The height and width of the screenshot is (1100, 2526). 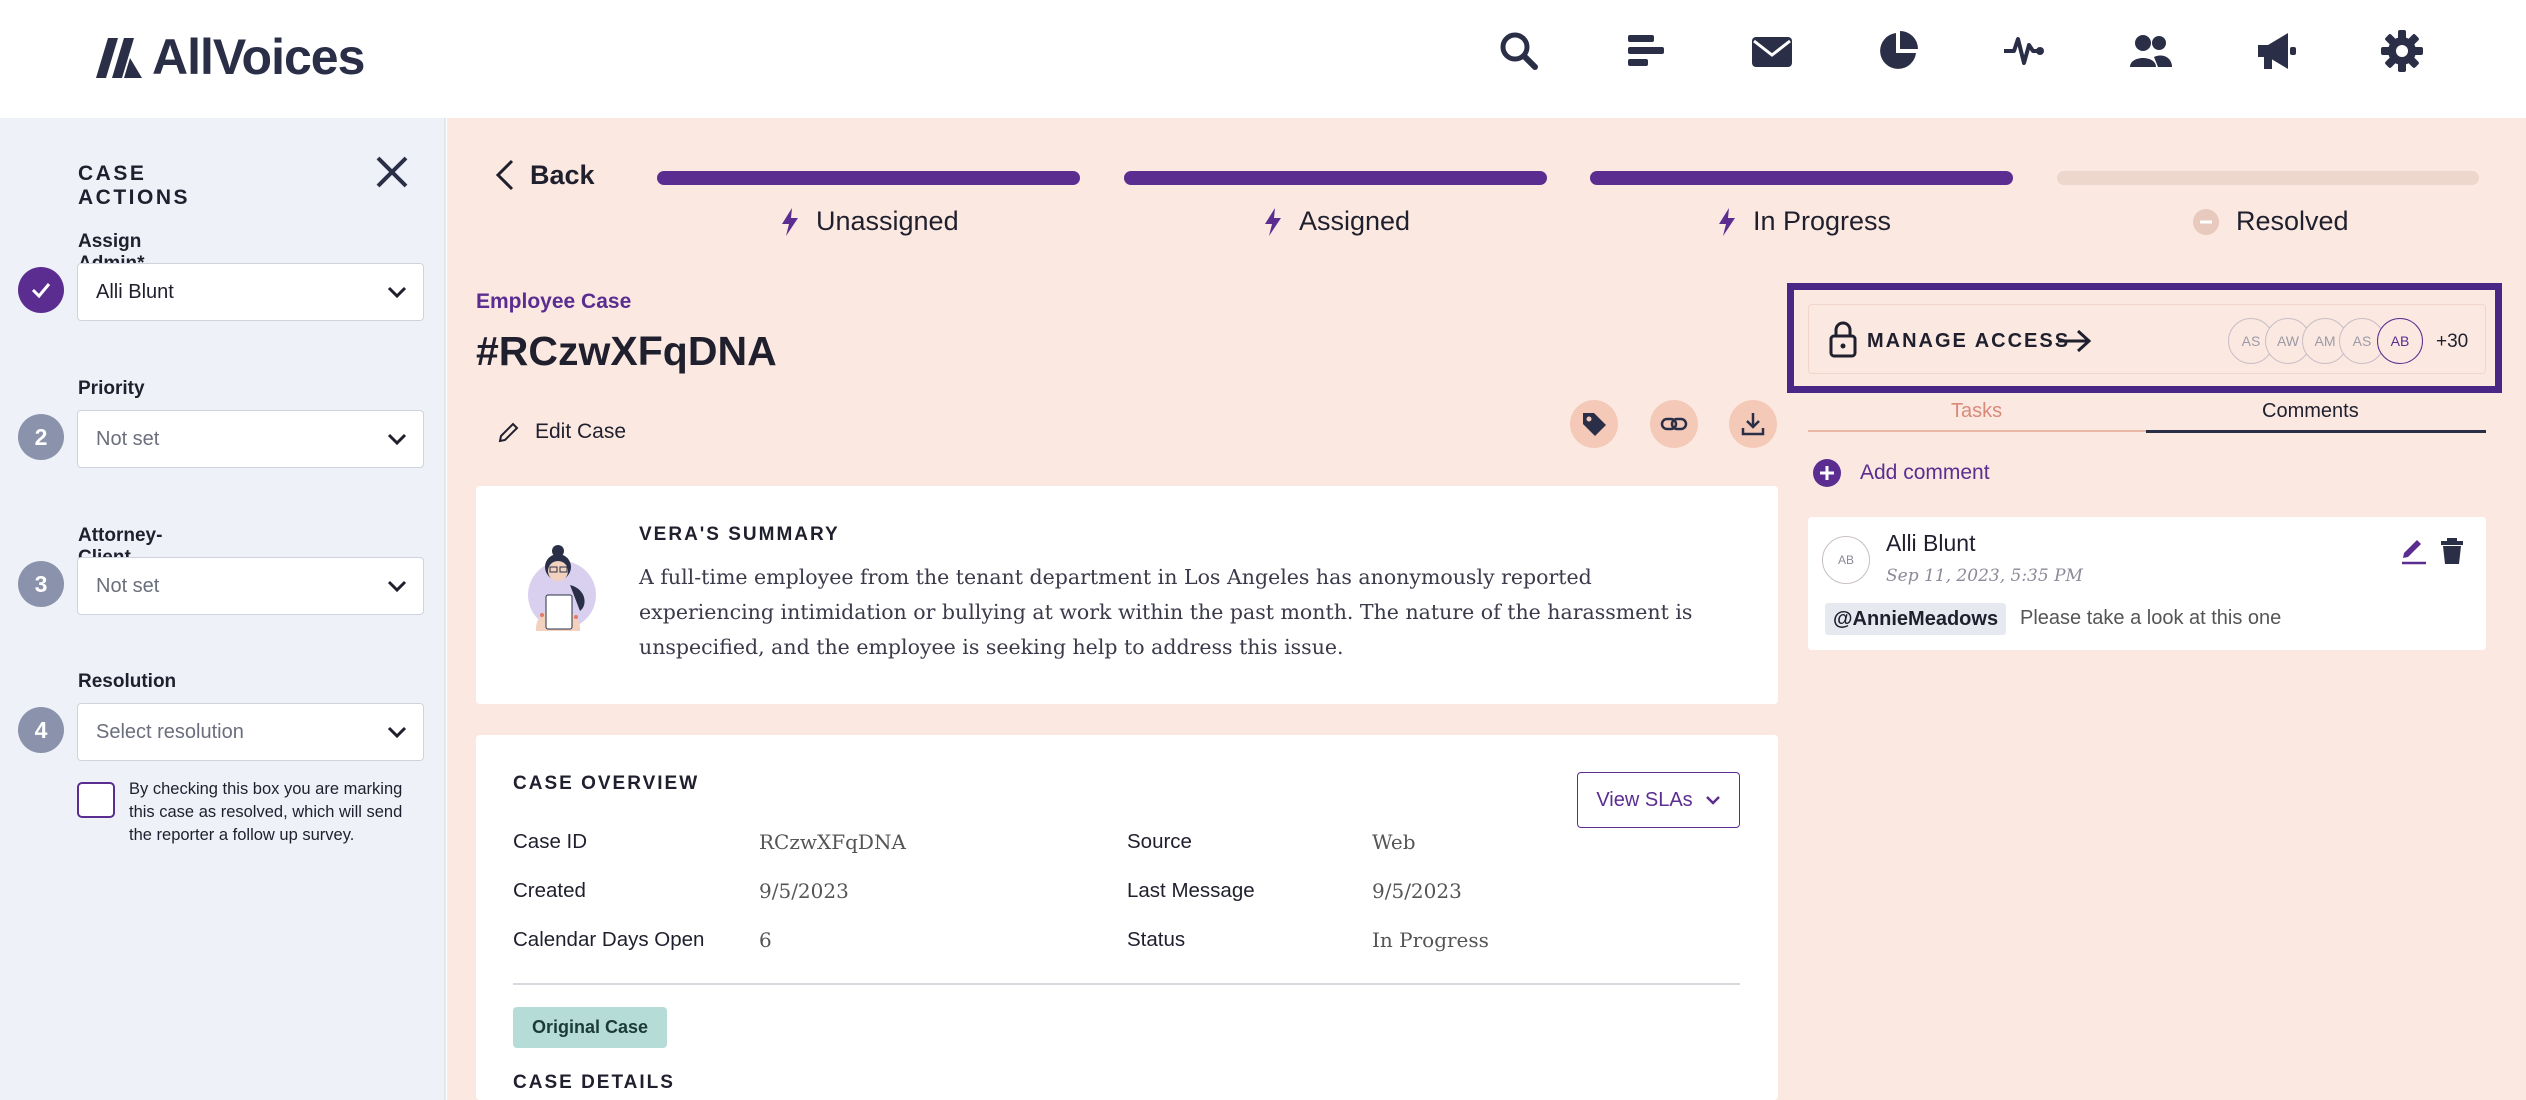 What do you see at coordinates (2150, 51) in the screenshot?
I see `users-icon` at bounding box center [2150, 51].